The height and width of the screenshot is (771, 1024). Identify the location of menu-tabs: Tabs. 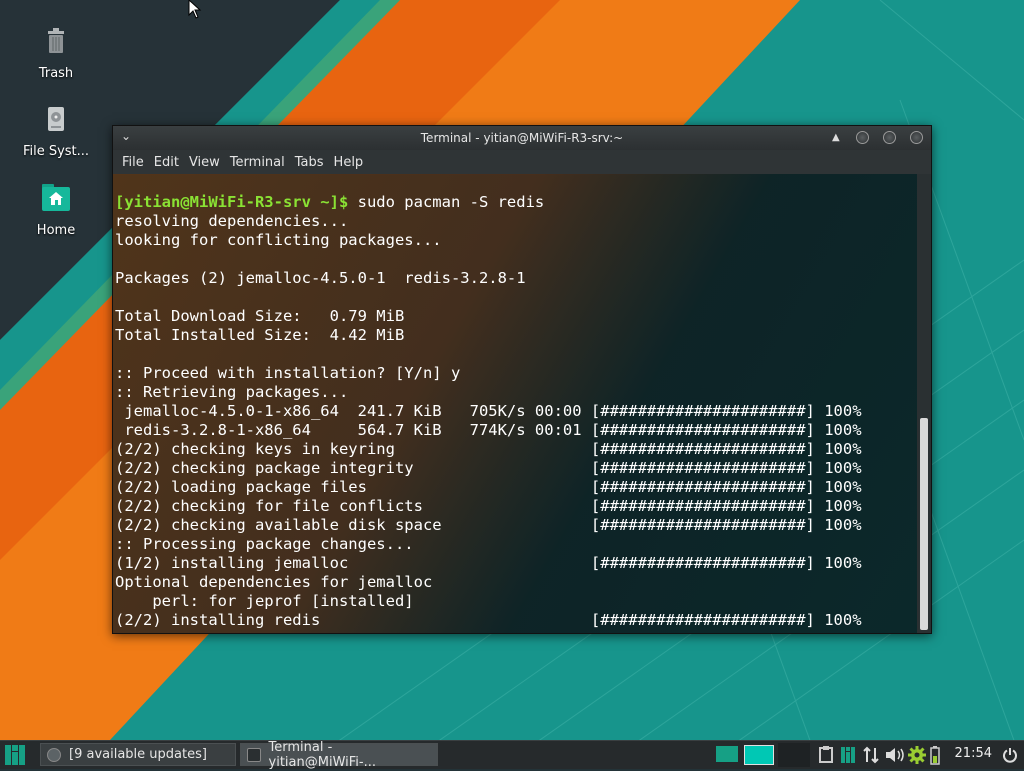
(309, 162).